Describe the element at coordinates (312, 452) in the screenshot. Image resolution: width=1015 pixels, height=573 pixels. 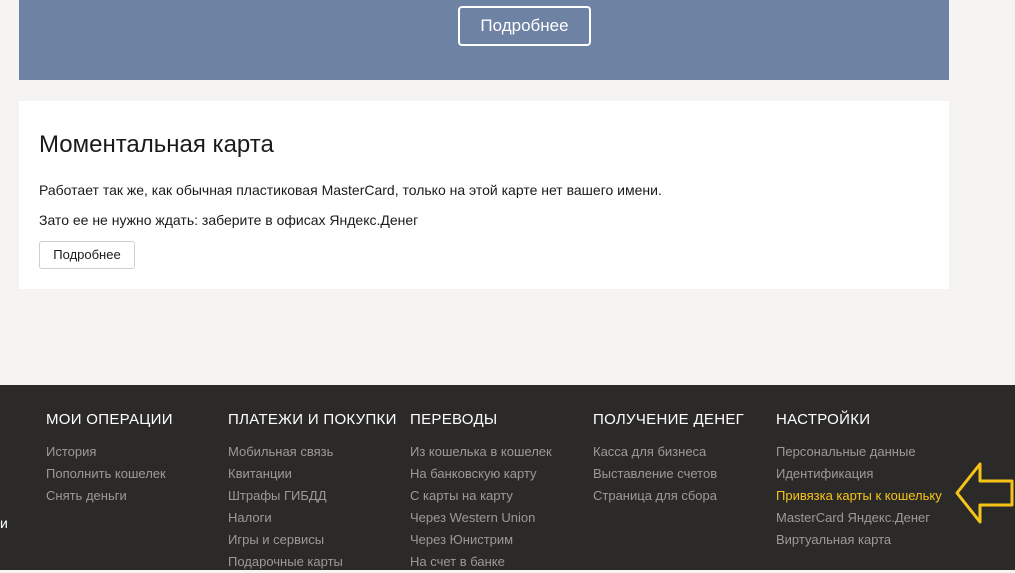
I see `footer-link-mobile: Мобильная связь` at that location.